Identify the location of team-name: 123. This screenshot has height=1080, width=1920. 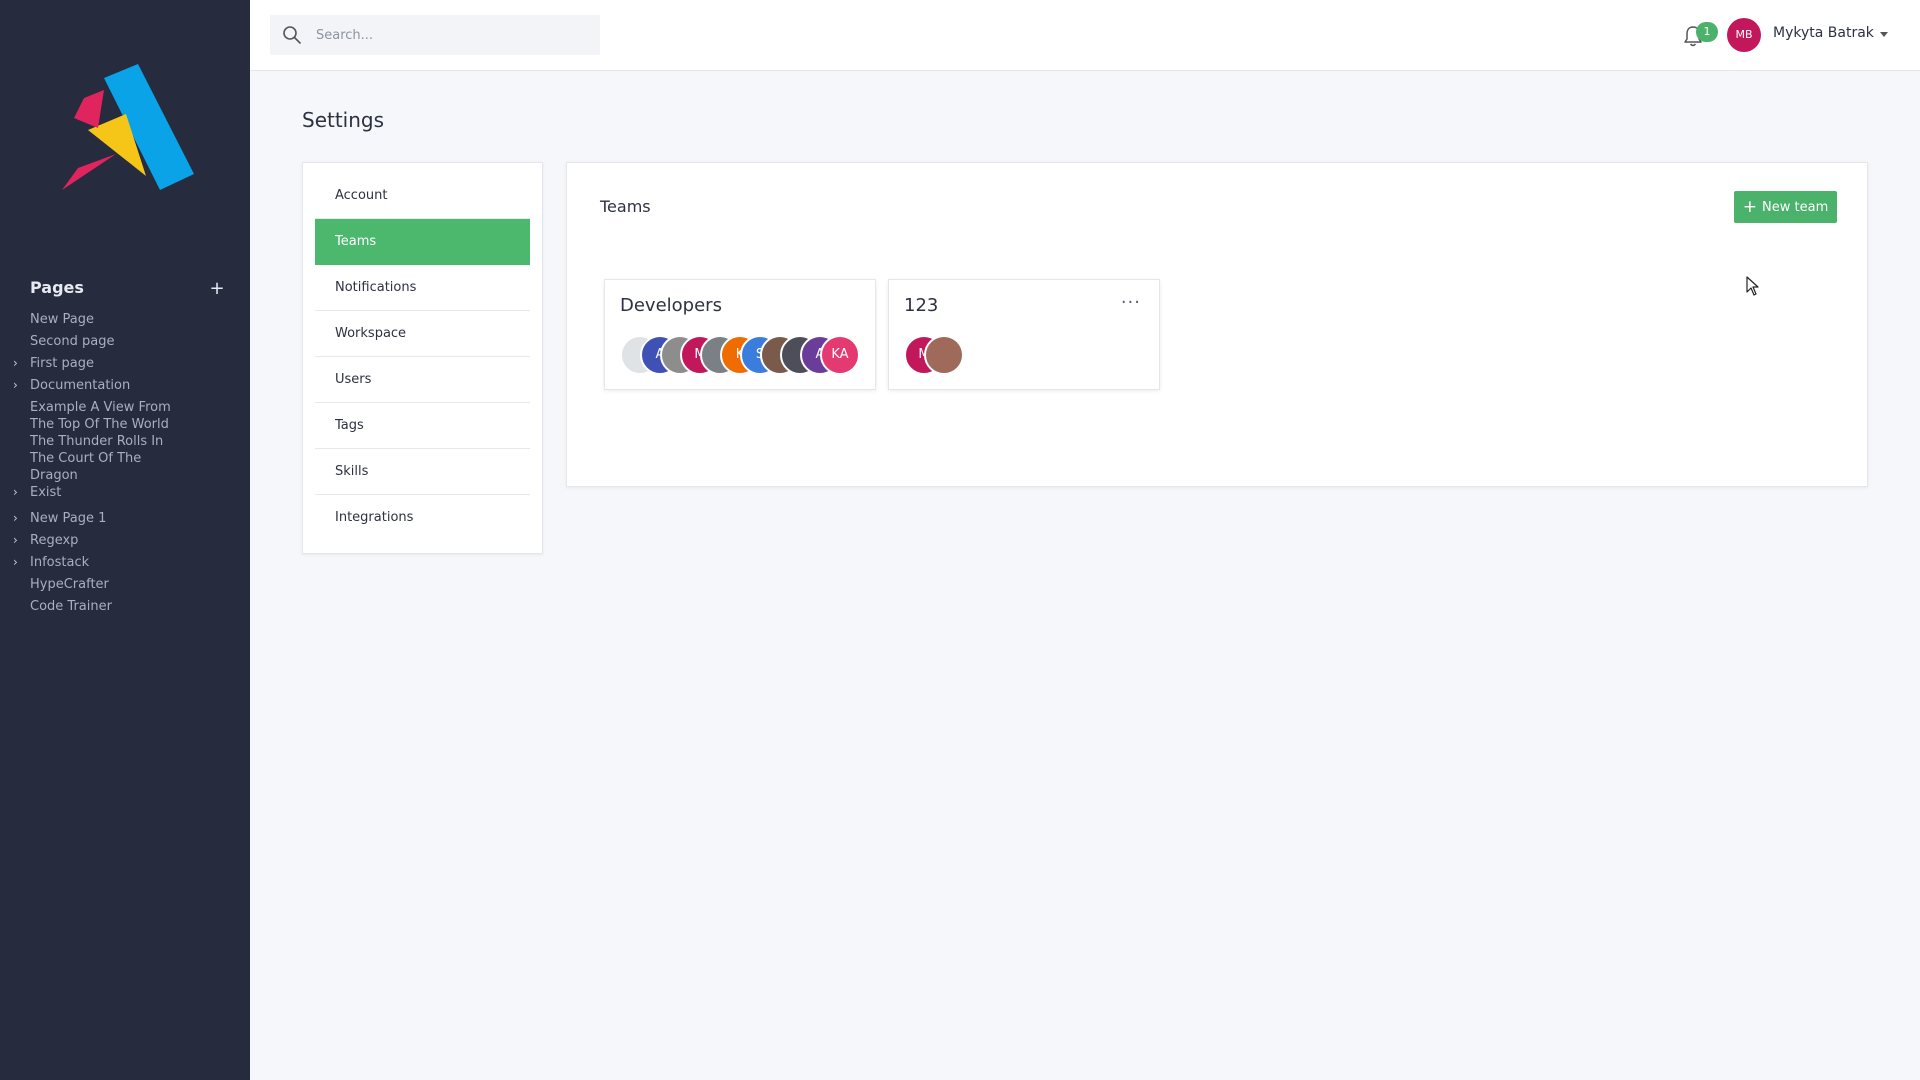
(921, 305).